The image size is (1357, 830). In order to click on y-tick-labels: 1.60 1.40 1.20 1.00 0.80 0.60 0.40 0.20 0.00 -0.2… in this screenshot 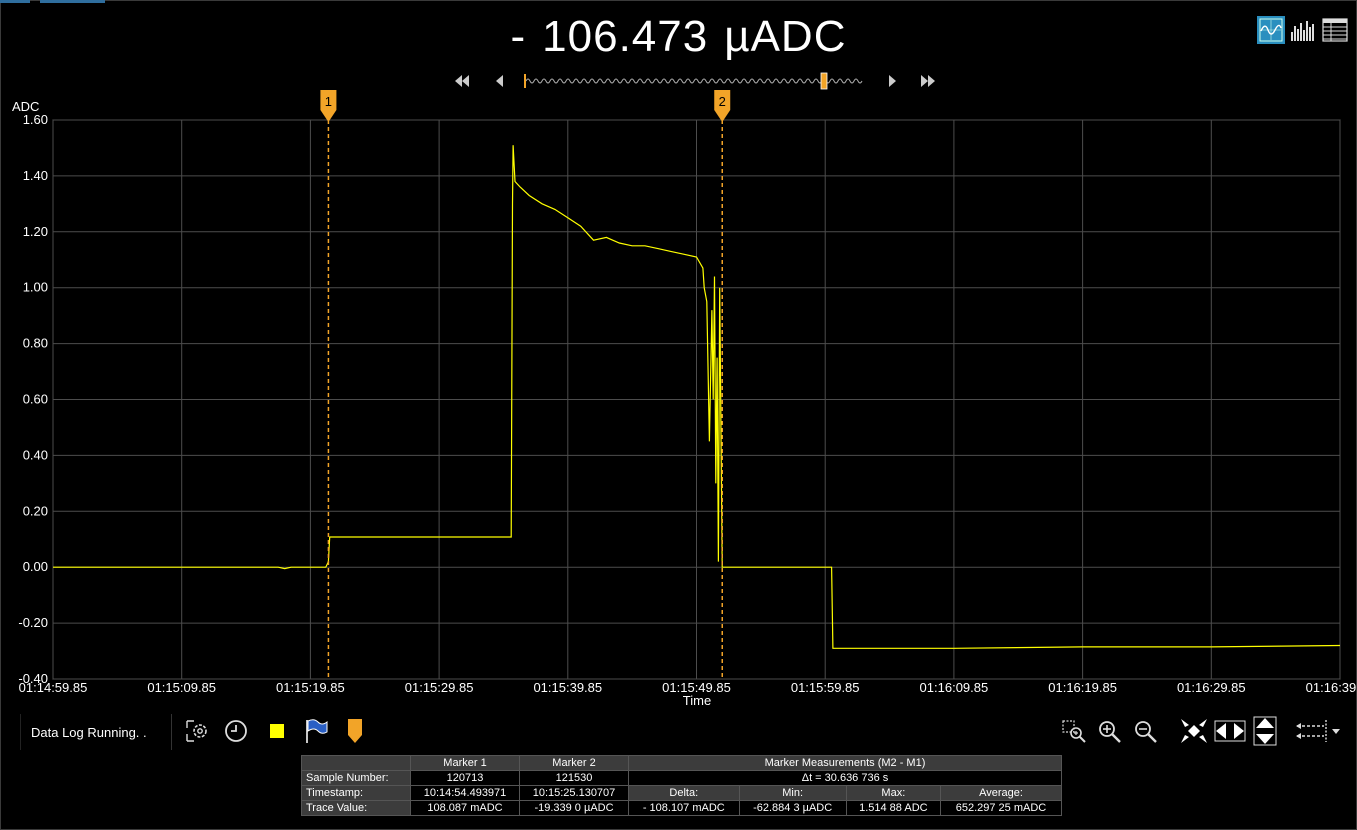, I will do `click(33, 399)`.